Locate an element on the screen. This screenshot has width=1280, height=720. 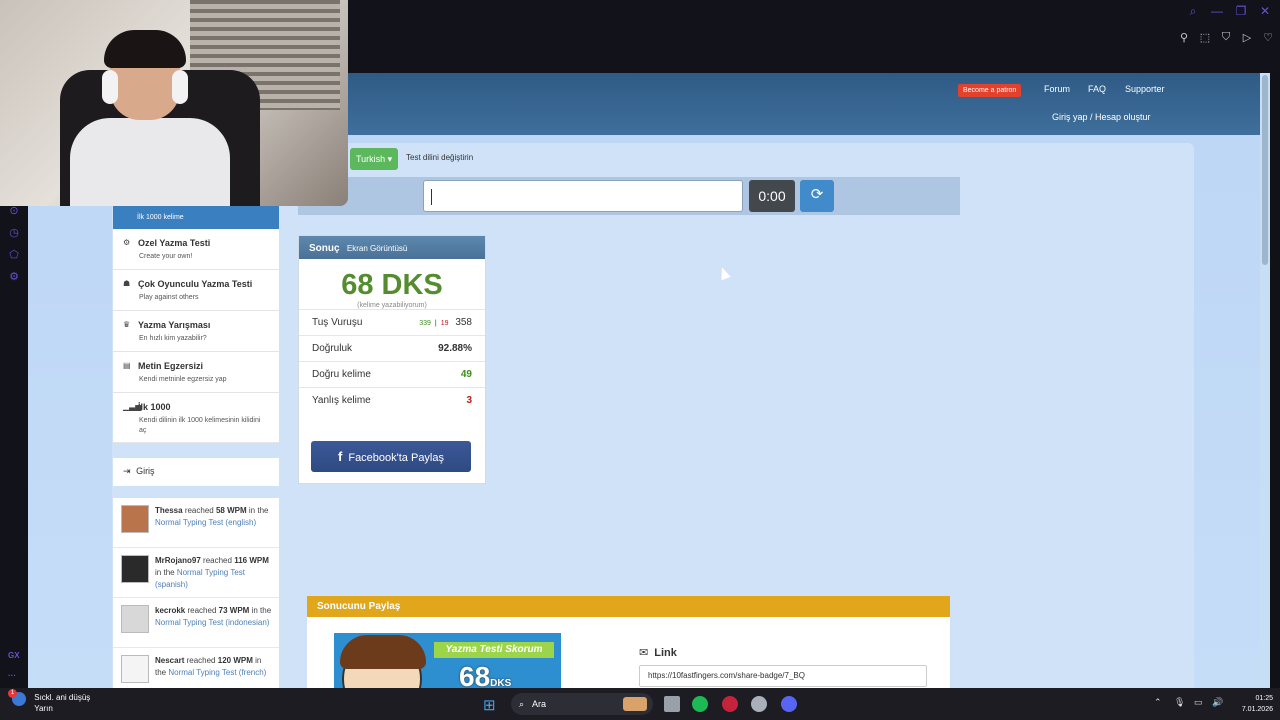
sign-in-icon: ⇥ is located at coordinates (127, 471).